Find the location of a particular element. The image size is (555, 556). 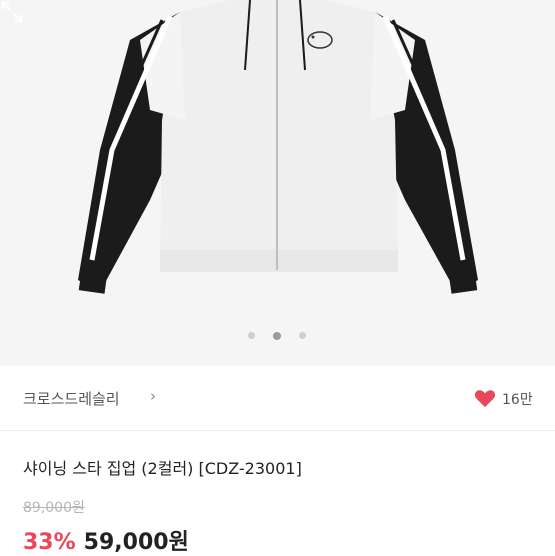

heart-icon is located at coordinates (485, 398).